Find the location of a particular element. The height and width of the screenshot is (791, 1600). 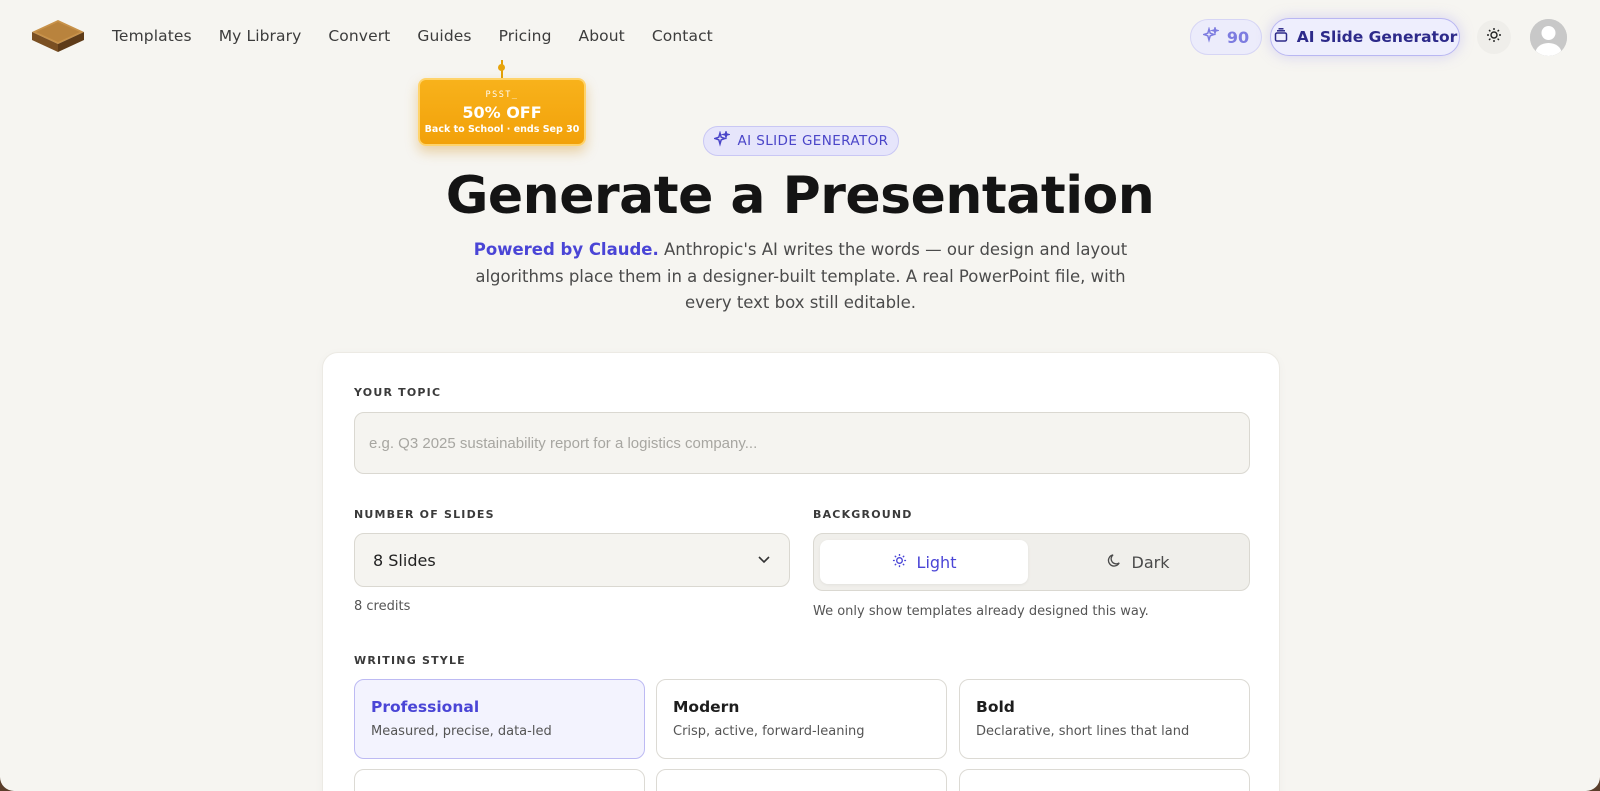

chevron-down-icon is located at coordinates (764, 560).